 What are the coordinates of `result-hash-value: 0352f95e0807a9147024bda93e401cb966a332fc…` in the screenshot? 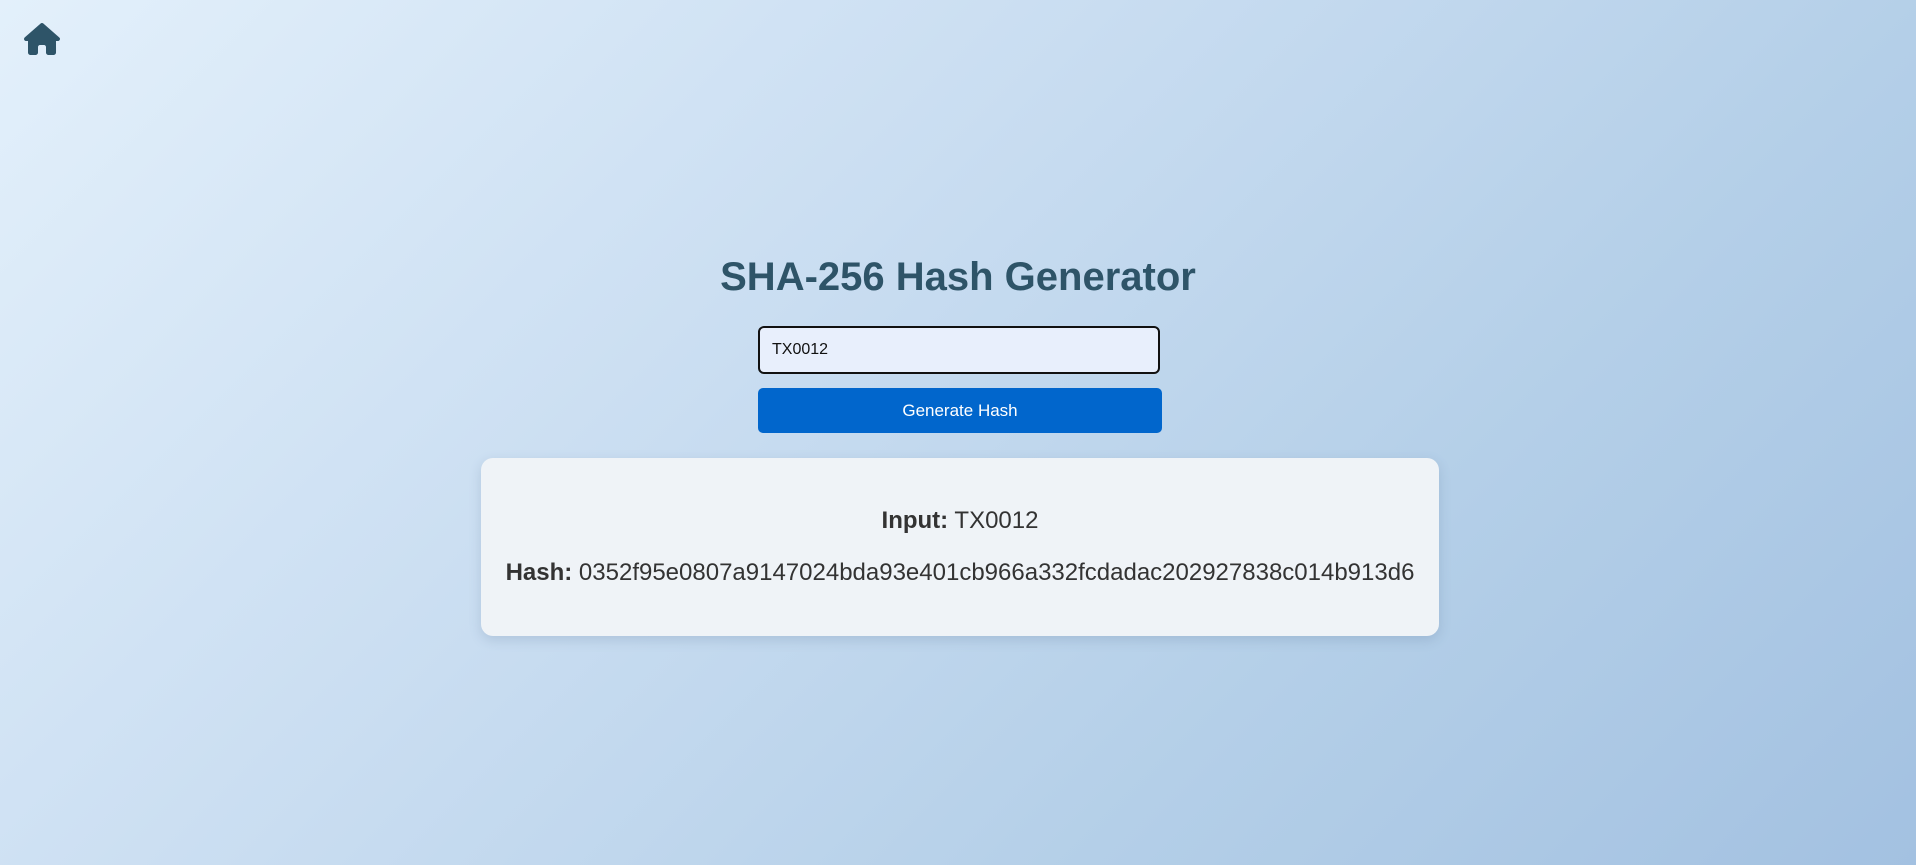 It's located at (996, 572).